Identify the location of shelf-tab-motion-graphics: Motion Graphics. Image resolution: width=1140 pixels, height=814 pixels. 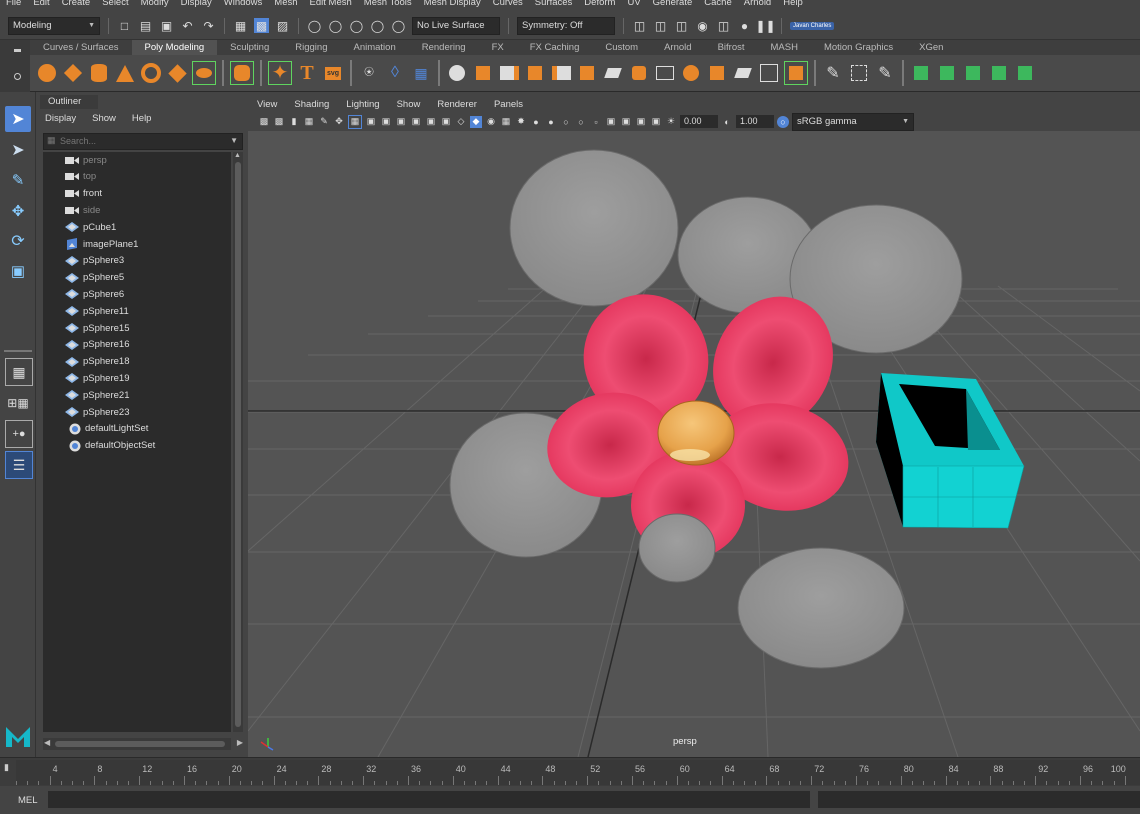
(858, 47).